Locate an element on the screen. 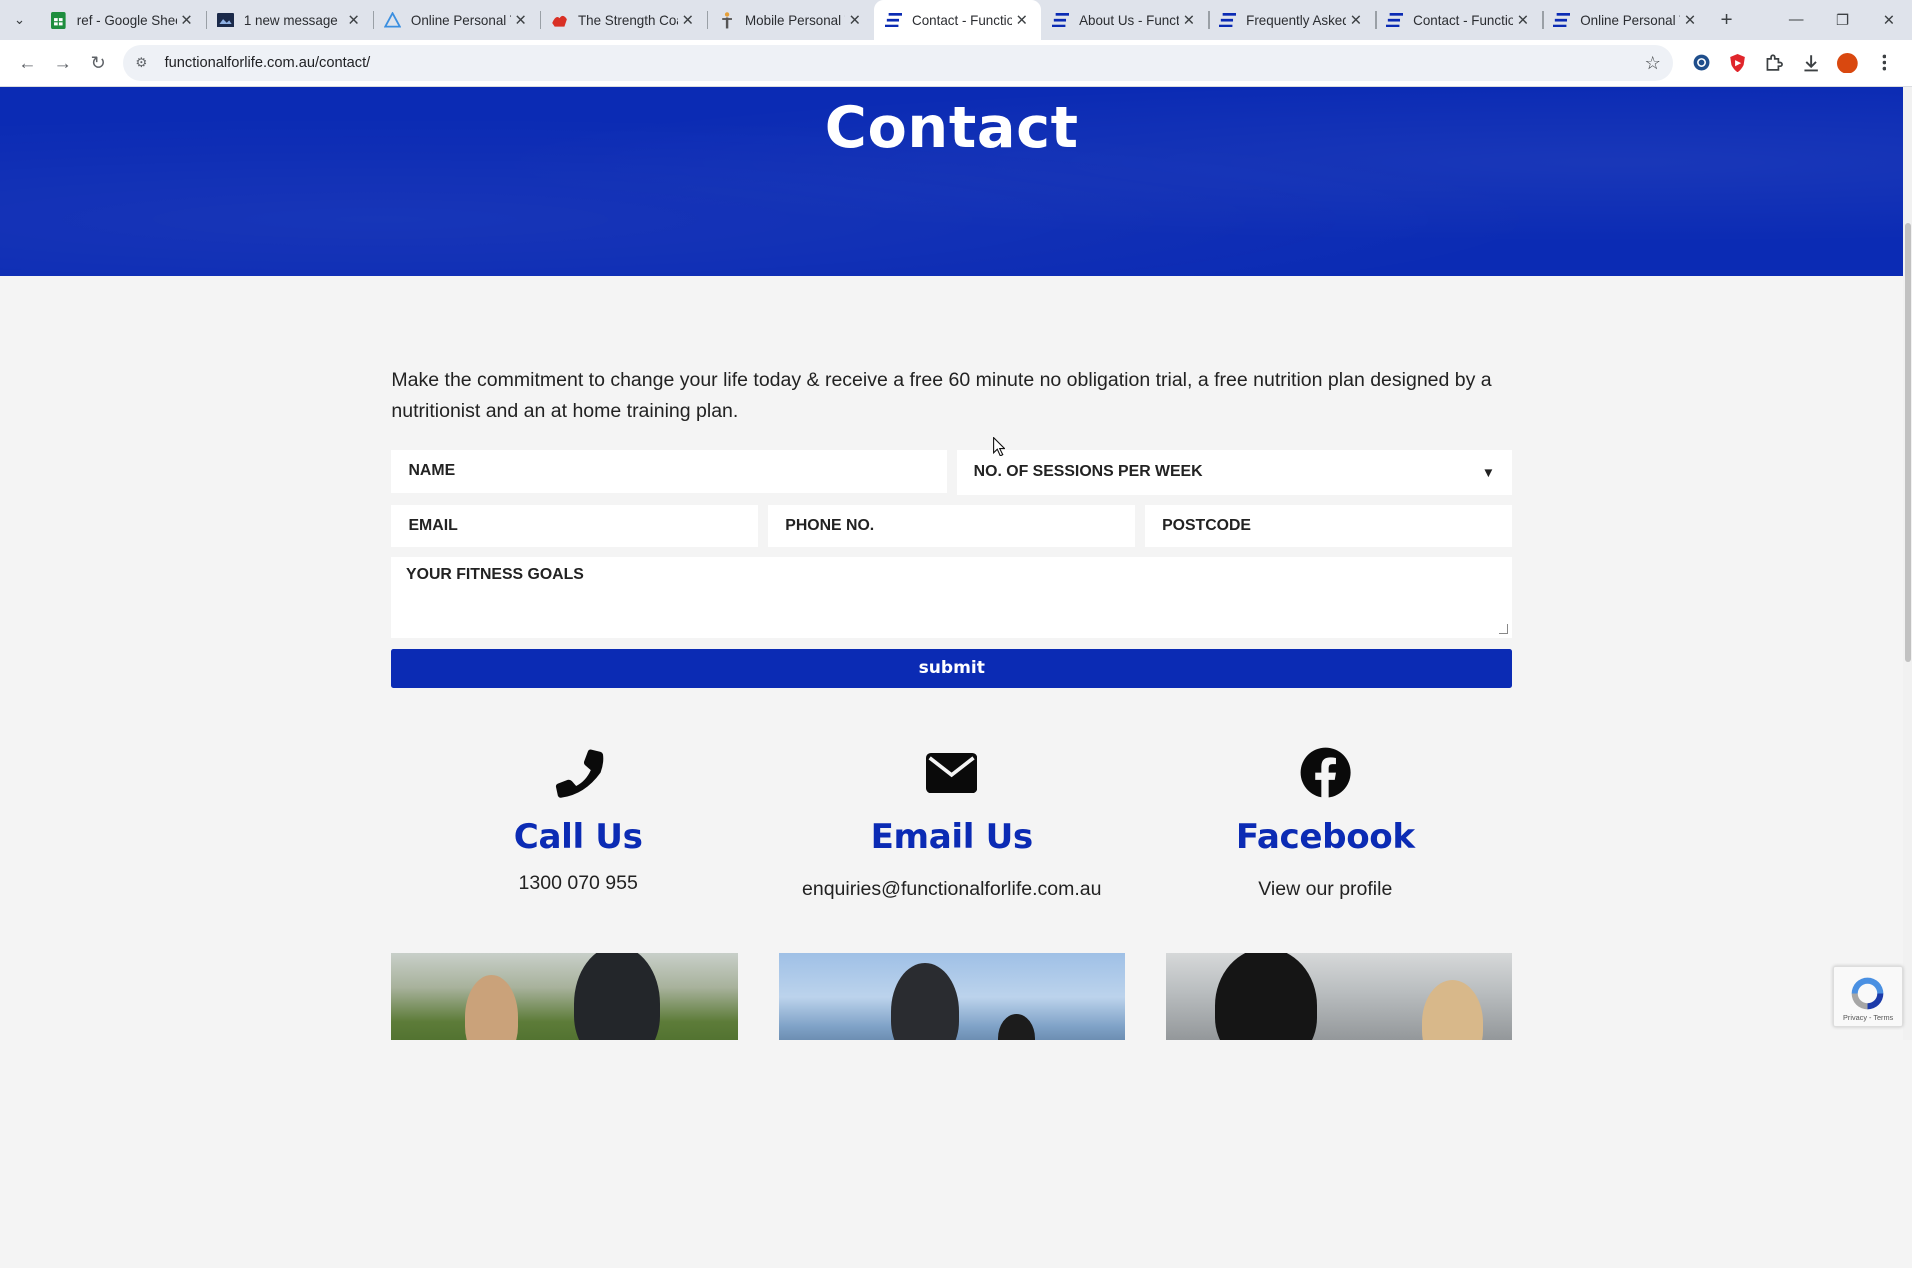 This screenshot has width=1912, height=1268. call-us-block: Call Us 1300 070 955 is located at coordinates (578, 823).